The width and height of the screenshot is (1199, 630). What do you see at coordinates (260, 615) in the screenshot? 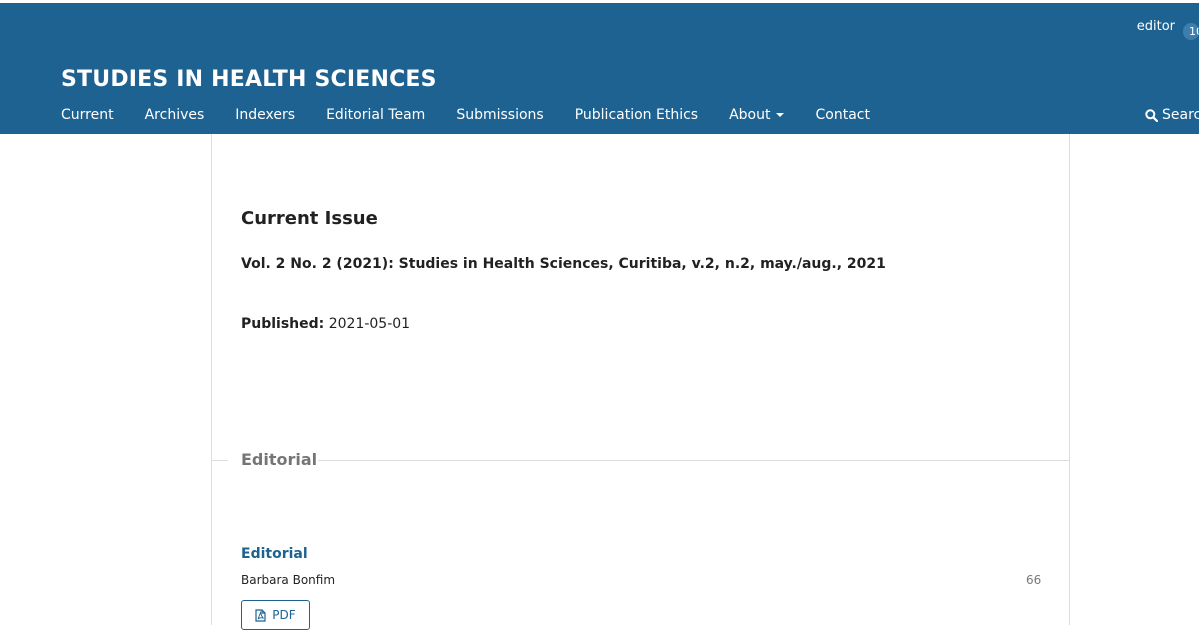
I see `pdf-file-icon` at bounding box center [260, 615].